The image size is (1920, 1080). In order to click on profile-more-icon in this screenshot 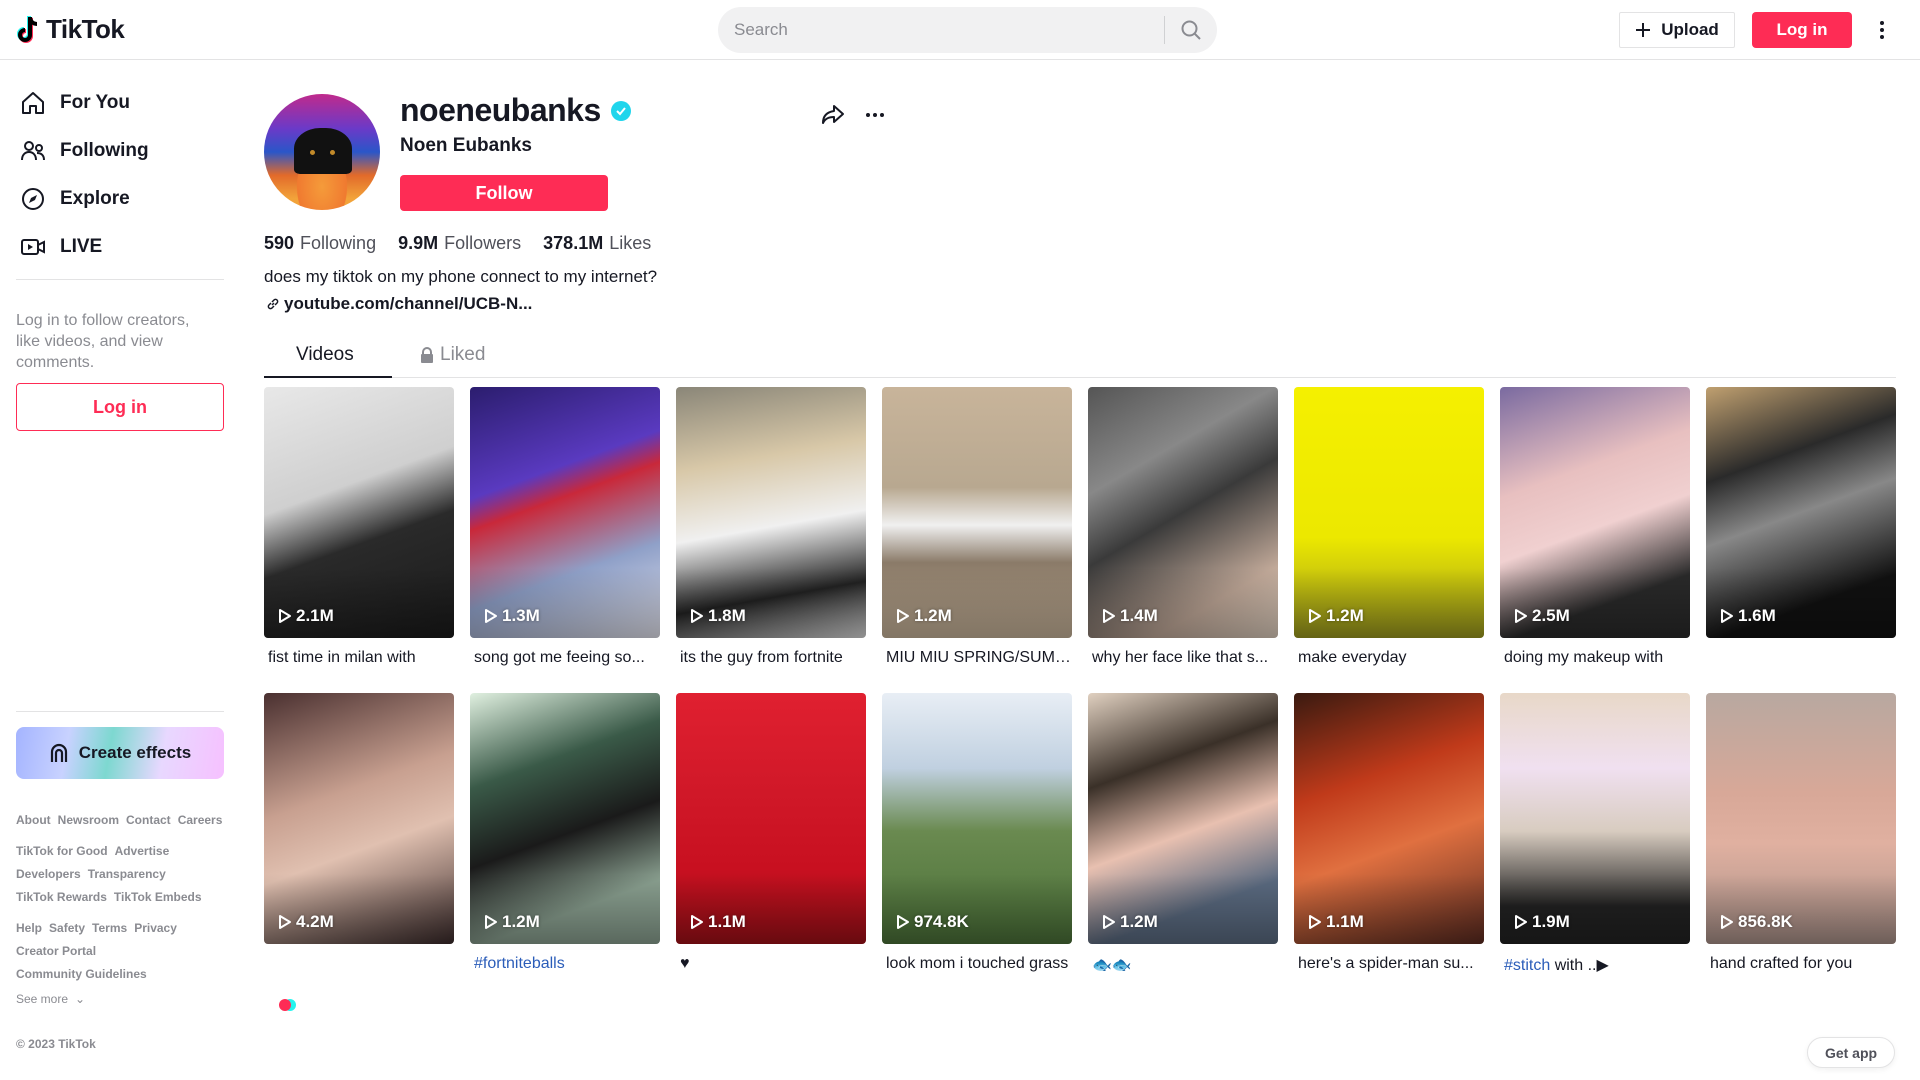, I will do `click(875, 115)`.